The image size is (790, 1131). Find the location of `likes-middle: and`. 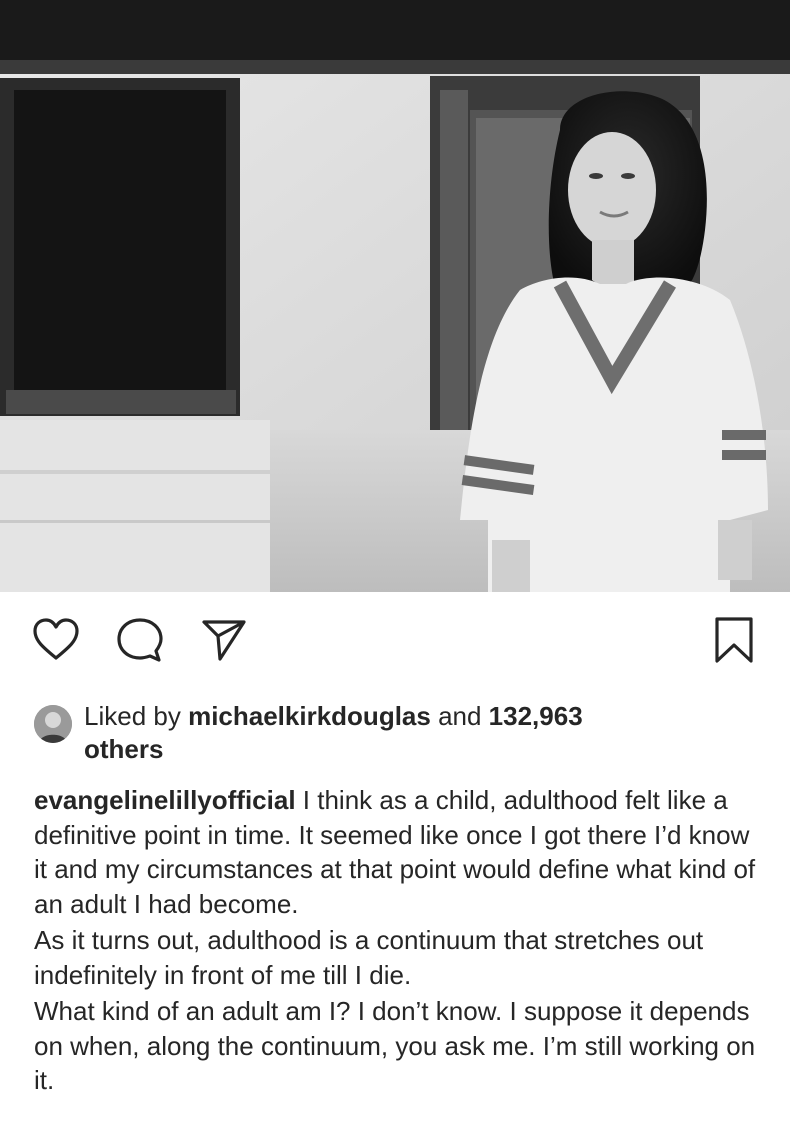

likes-middle: and is located at coordinates (459, 716).